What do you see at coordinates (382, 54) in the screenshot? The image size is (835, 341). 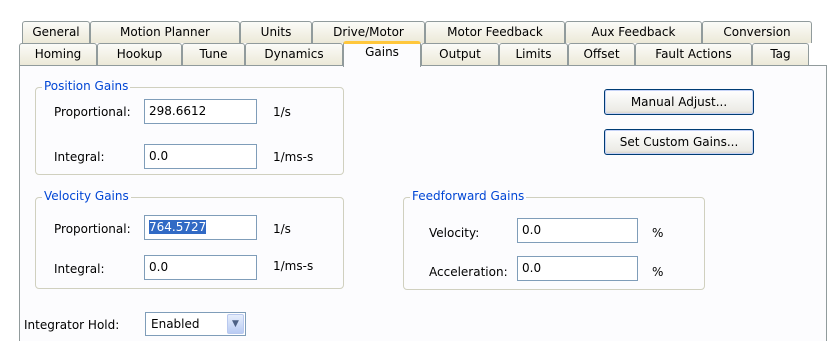 I see `tab-gains: Gains` at bounding box center [382, 54].